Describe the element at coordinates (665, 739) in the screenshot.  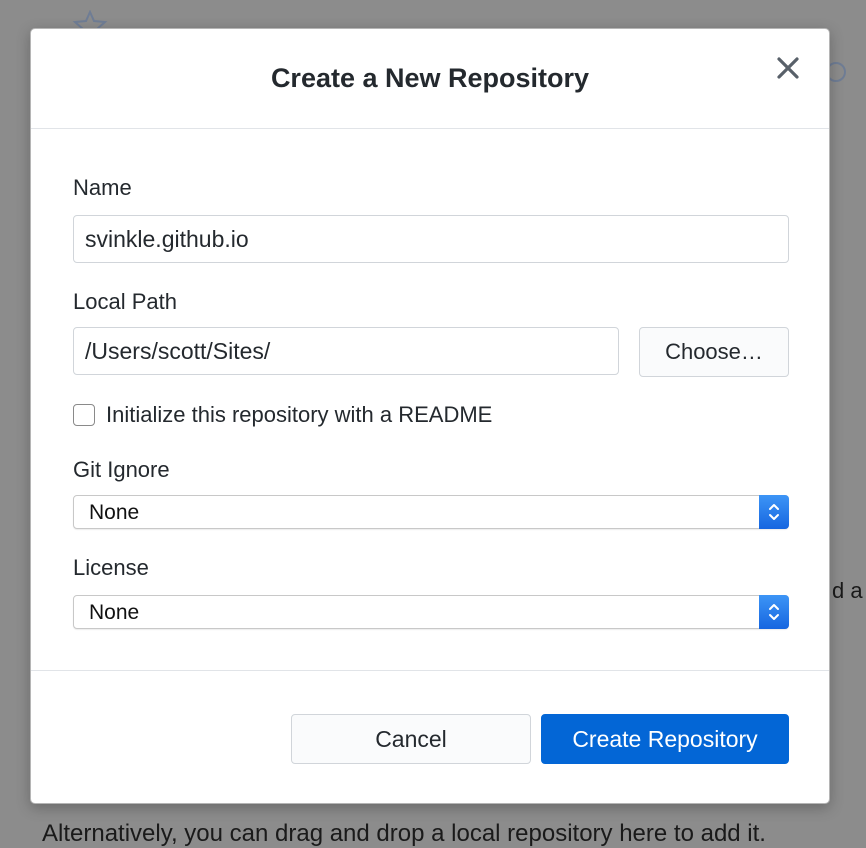
I see `create-repository-button: Create Repository` at that location.